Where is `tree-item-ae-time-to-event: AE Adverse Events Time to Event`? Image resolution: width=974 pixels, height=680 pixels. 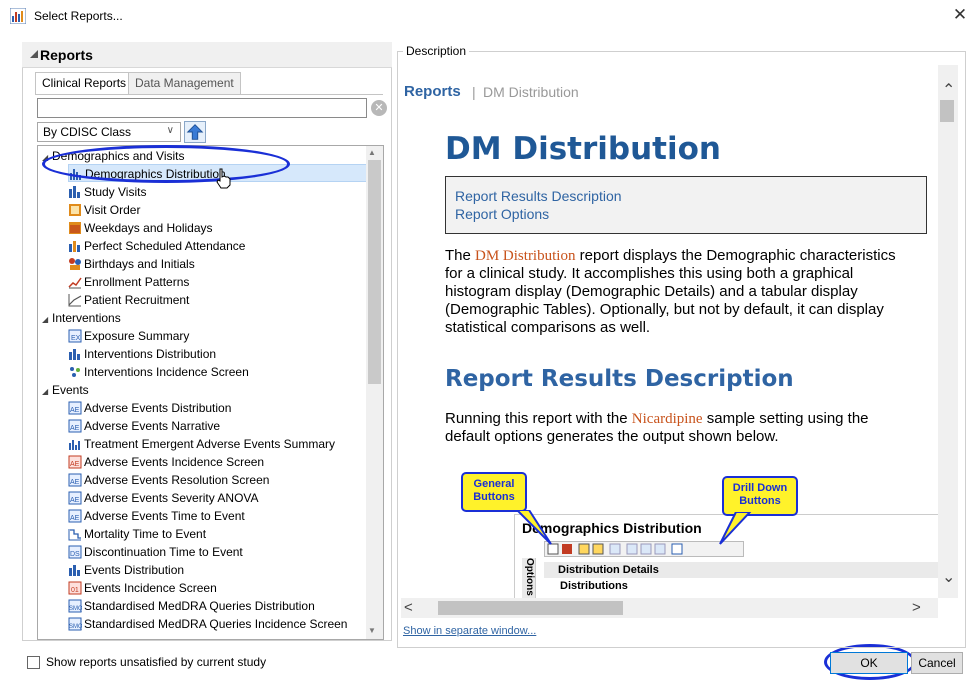
tree-item-ae-time-to-event: AE Adverse Events Time to Event is located at coordinates (156, 516).